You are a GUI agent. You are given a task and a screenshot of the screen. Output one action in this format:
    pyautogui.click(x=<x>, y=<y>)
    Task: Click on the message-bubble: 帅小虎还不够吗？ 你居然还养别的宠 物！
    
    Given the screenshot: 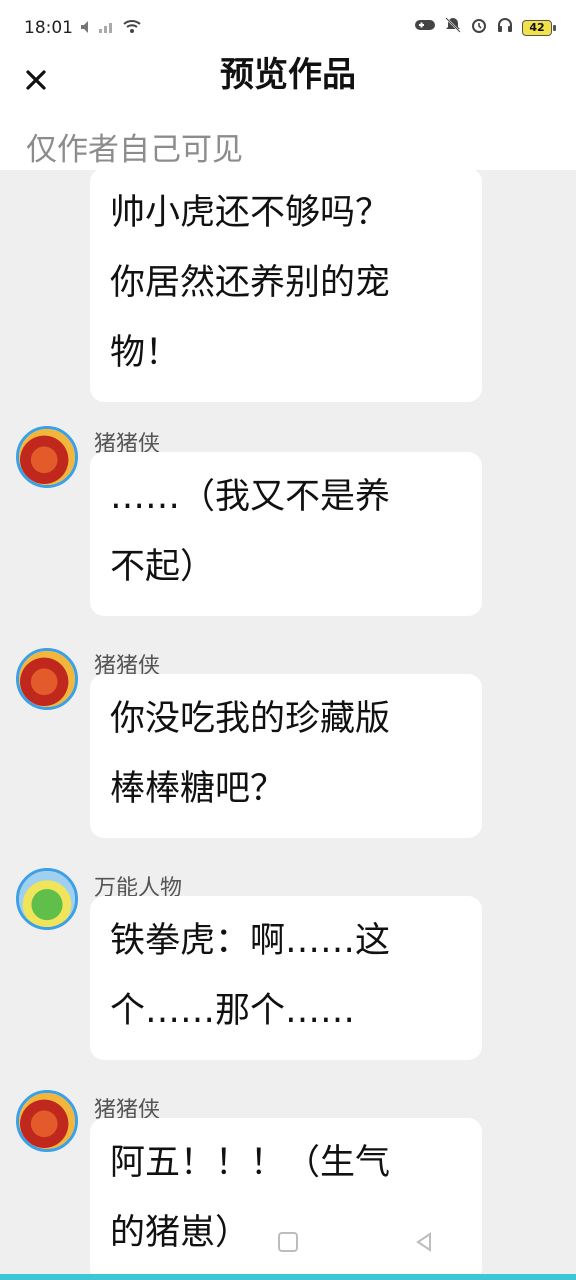 What is the action you would take?
    pyautogui.click(x=286, y=286)
    